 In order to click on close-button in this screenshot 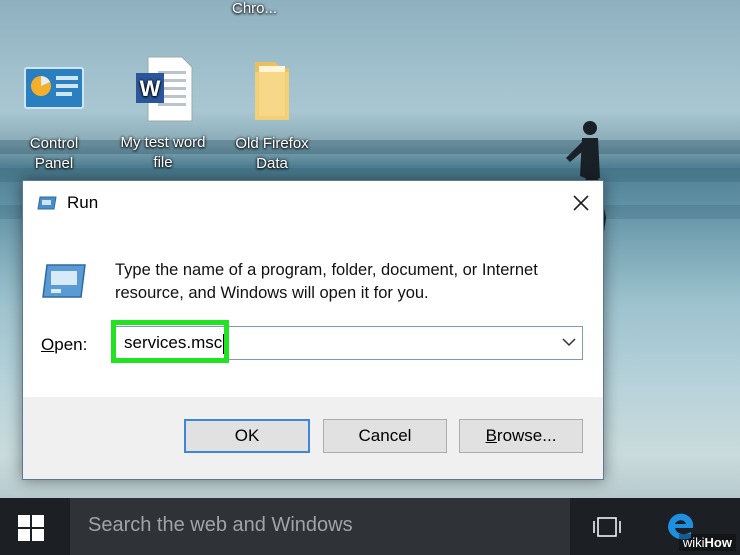, I will do `click(581, 203)`.